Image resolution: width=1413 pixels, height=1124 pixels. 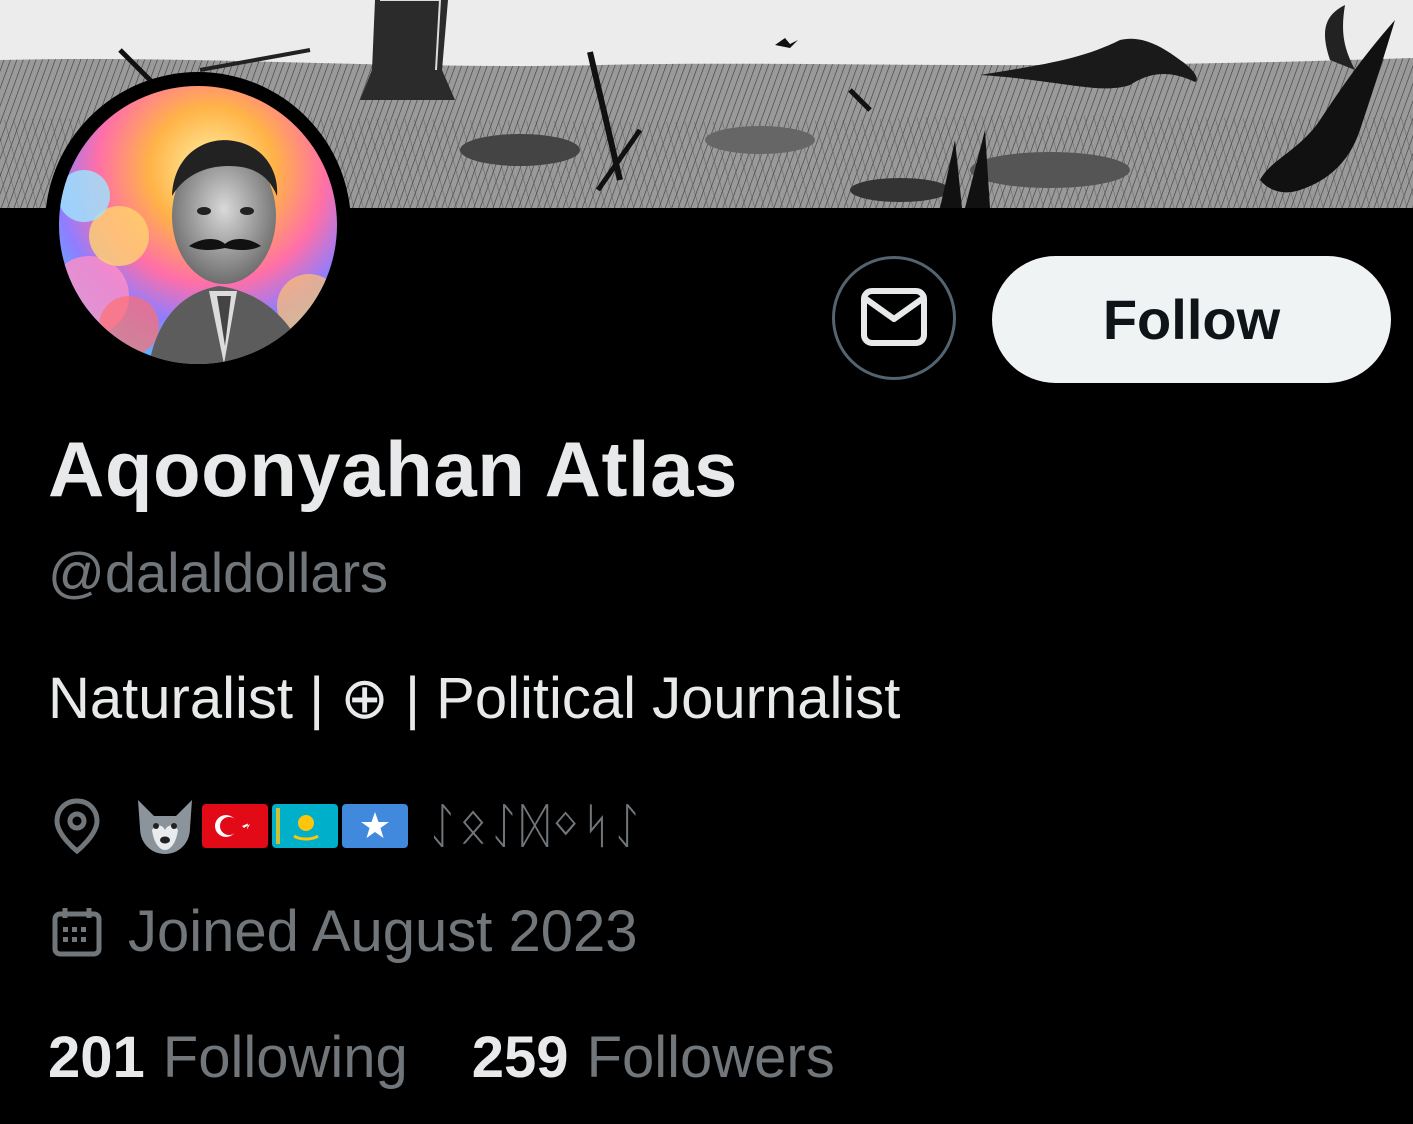 I want to click on display-name: Aqoonyahan Atlas, so click(x=393, y=469).